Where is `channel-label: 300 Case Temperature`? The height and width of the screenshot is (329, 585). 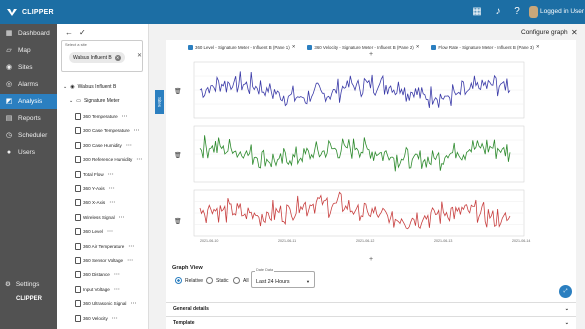
channel-label: 300 Case Temperature is located at coordinates (106, 131).